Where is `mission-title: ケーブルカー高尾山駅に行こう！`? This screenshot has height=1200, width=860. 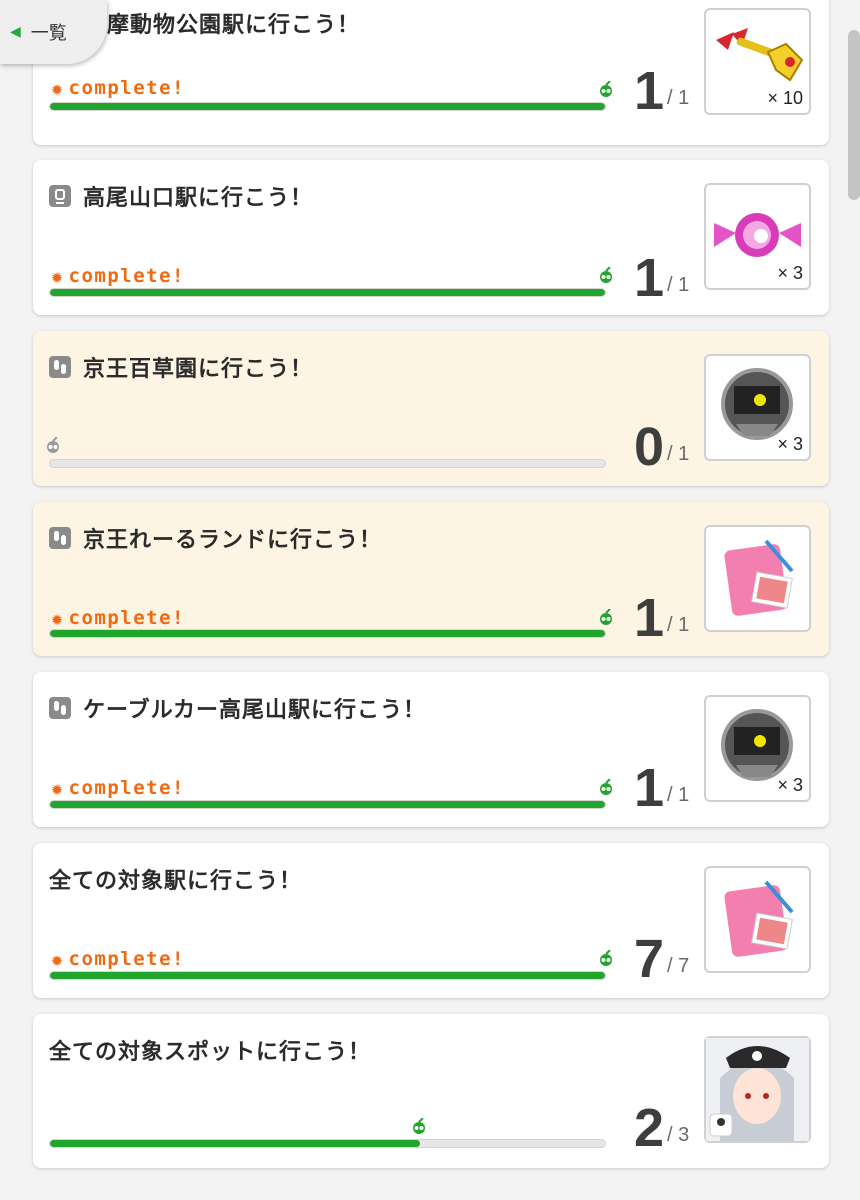
mission-title: ケーブルカー高尾山駅に行こう！ is located at coordinates (237, 708).